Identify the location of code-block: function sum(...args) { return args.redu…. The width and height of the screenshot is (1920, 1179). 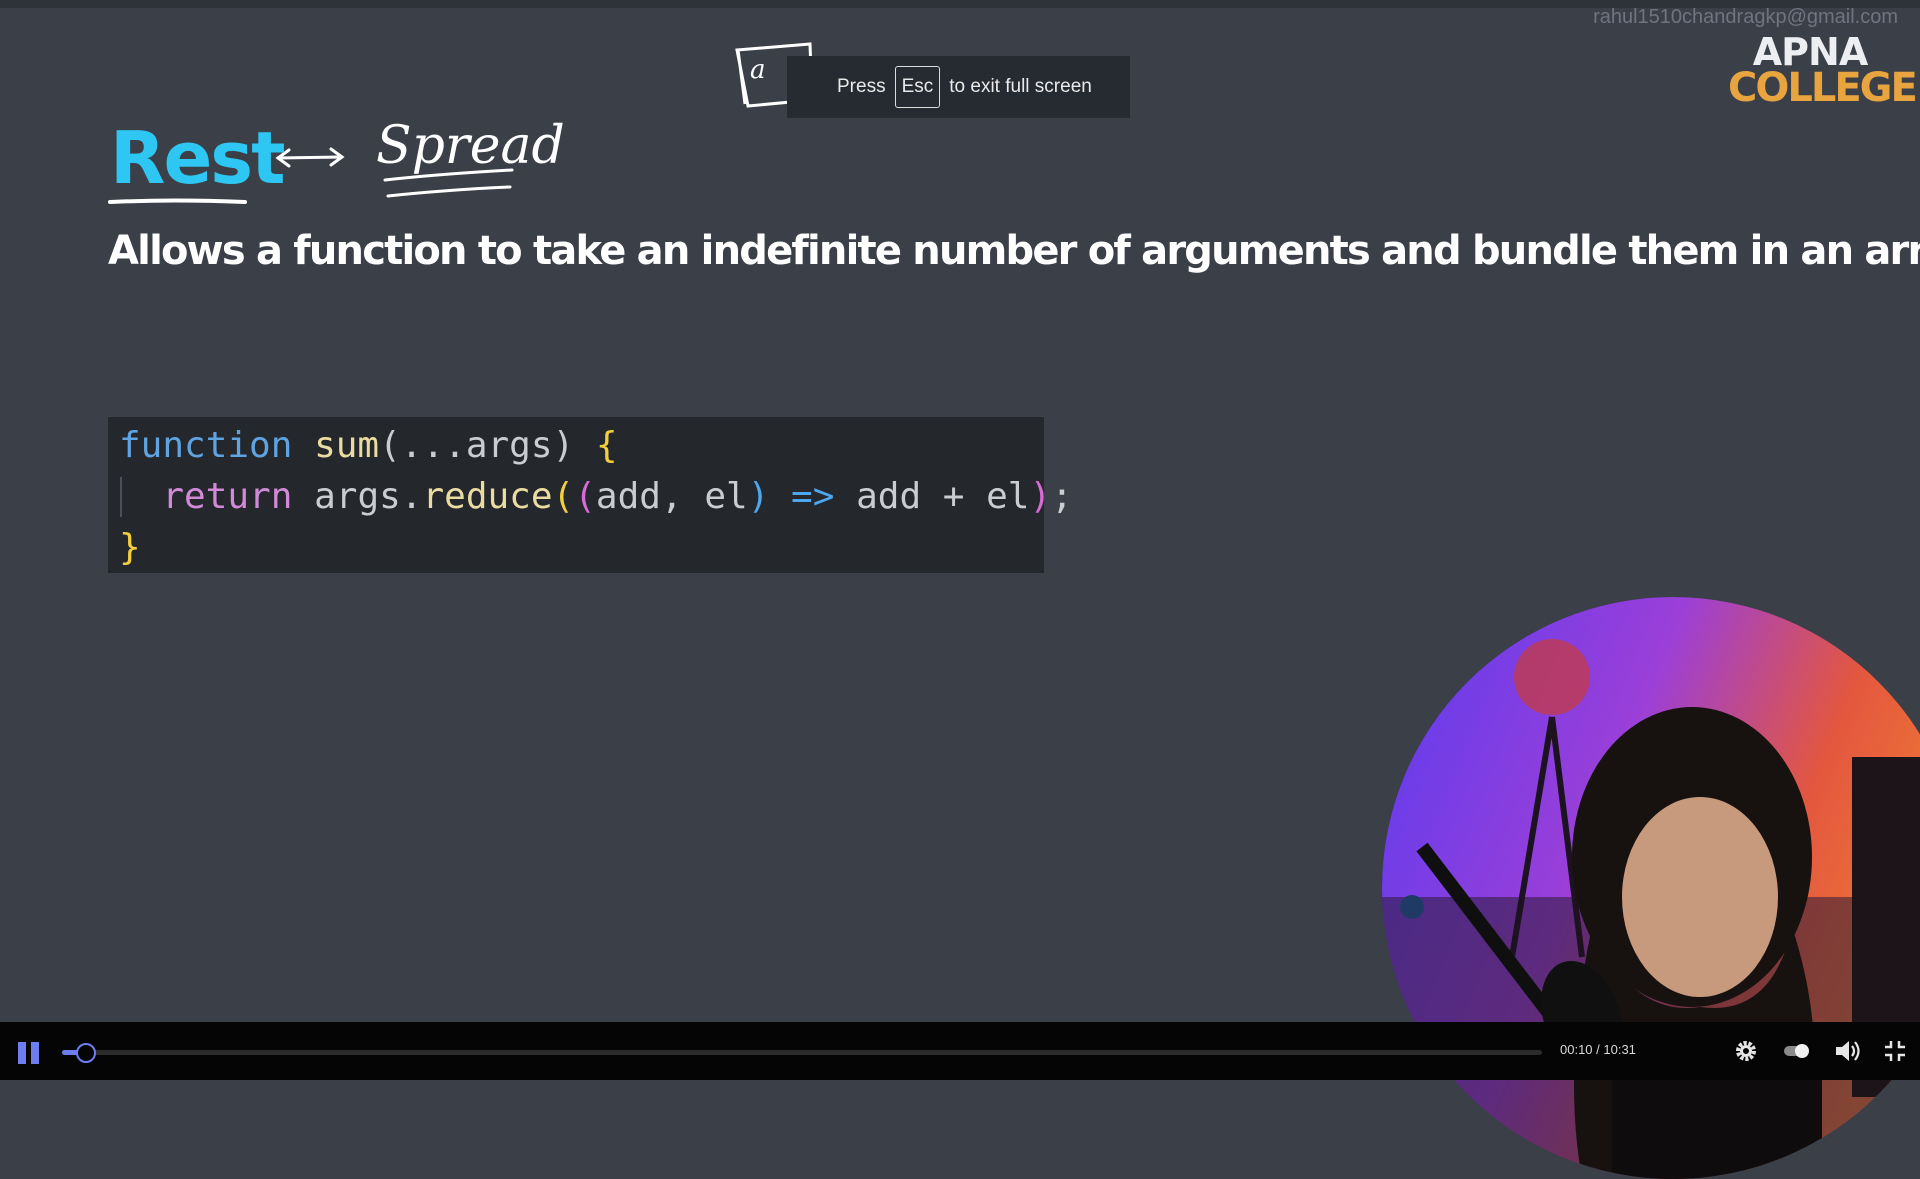
(590, 495).